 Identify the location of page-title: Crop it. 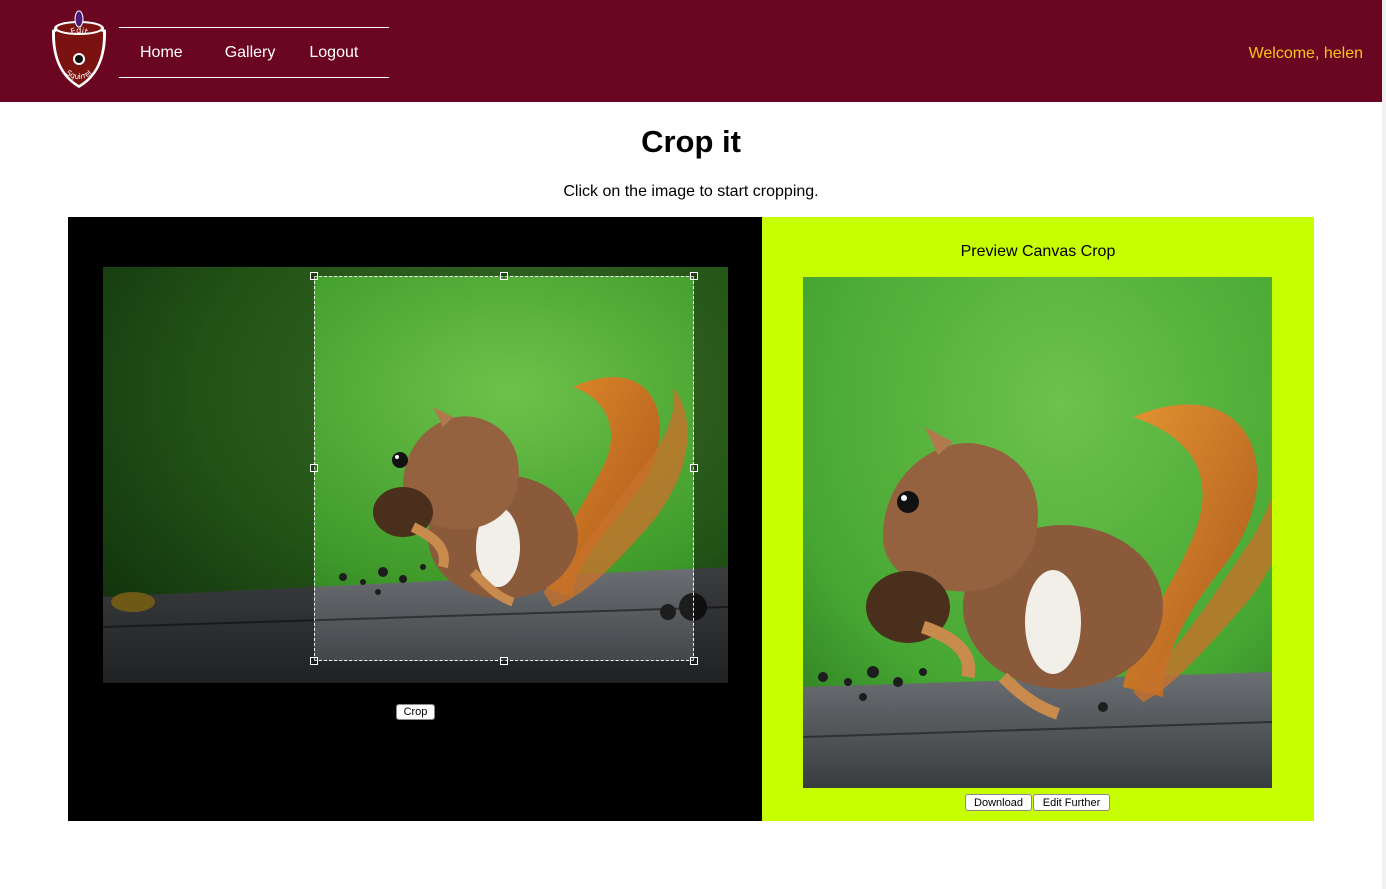
(691, 141).